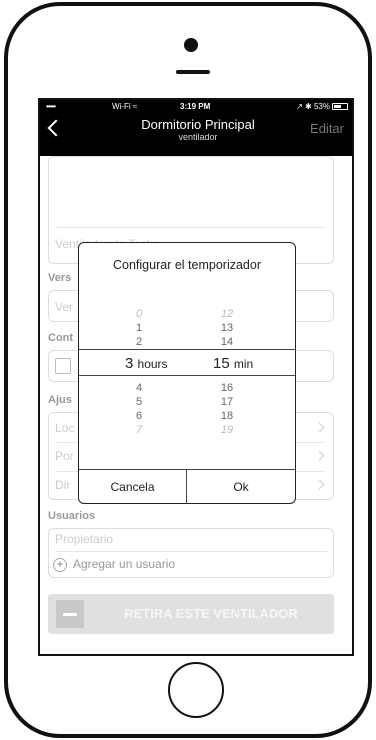 This screenshot has width=376, height=740. I want to click on ok-button: Ok, so click(241, 487).